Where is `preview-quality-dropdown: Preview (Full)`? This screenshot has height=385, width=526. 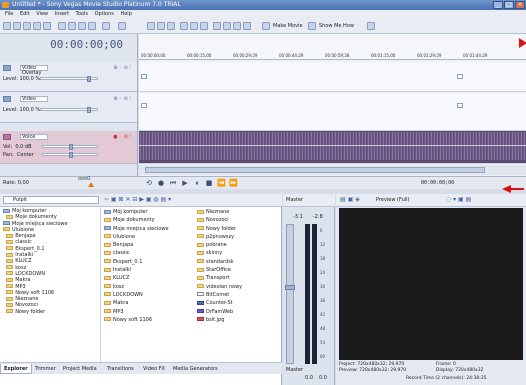
preview-quality-dropdown: Preview (Full) is located at coordinates (393, 200).